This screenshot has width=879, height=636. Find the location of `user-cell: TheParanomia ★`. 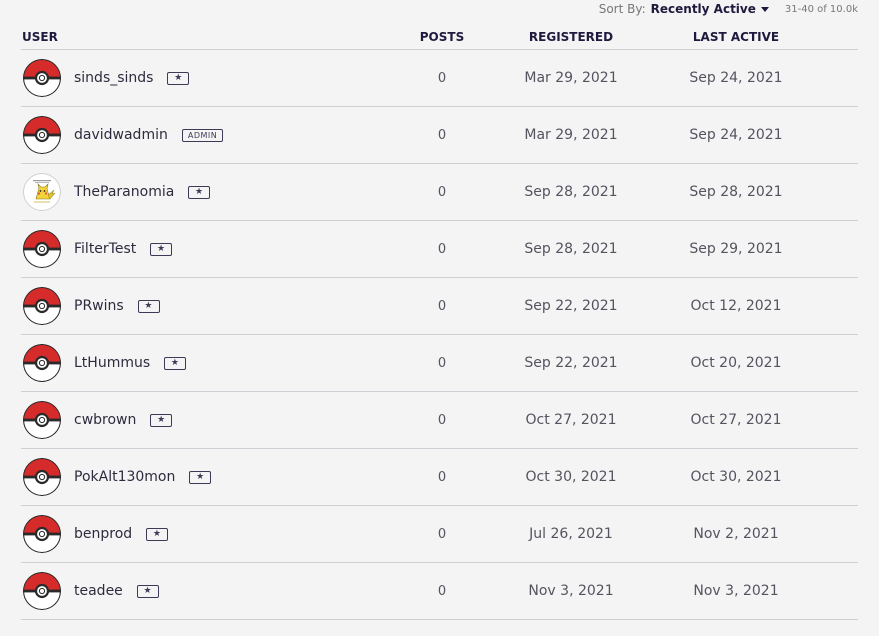

user-cell: TheParanomia ★ is located at coordinates (206, 192).